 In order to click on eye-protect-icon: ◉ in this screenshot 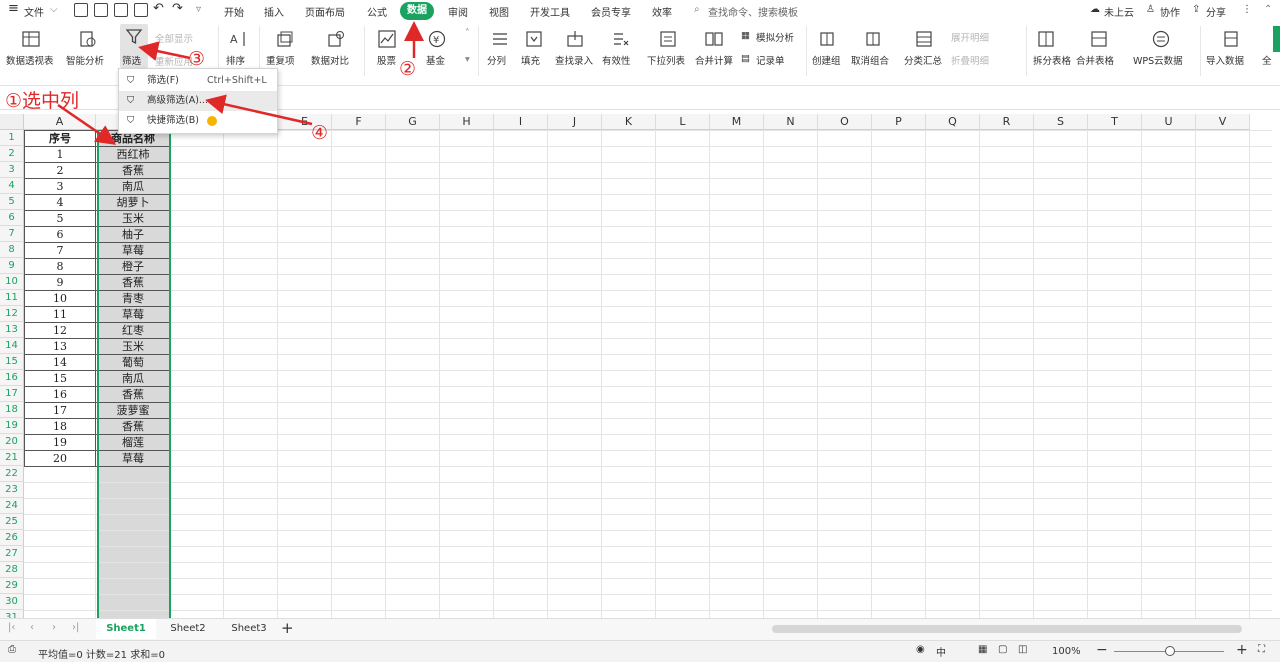, I will do `click(920, 649)`.